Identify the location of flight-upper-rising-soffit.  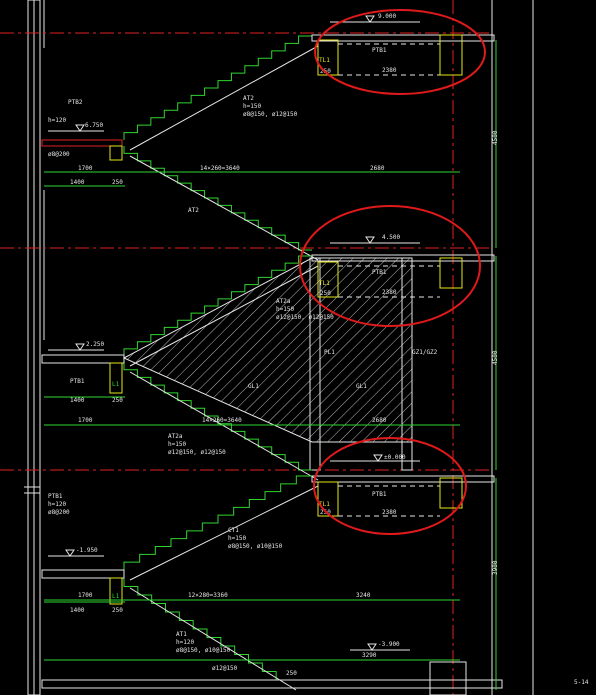
(224, 98).